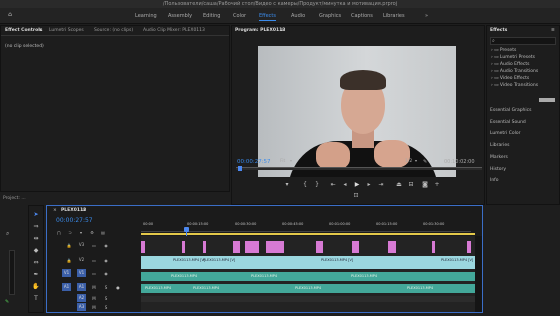  Describe the element at coordinates (317, 185) in the screenshot. I see `mark-out-icon: }` at that location.